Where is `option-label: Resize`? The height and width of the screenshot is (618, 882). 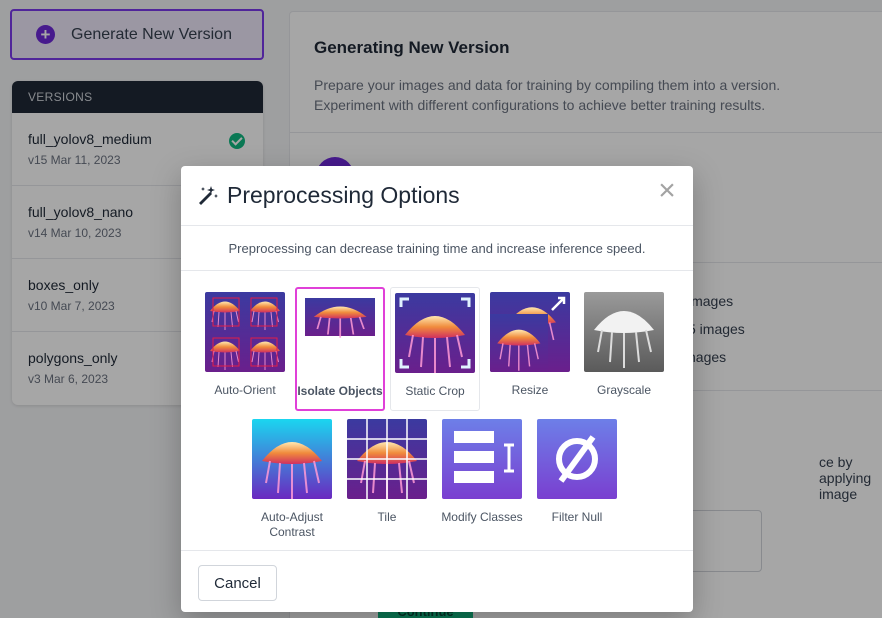
option-label: Resize is located at coordinates (530, 390).